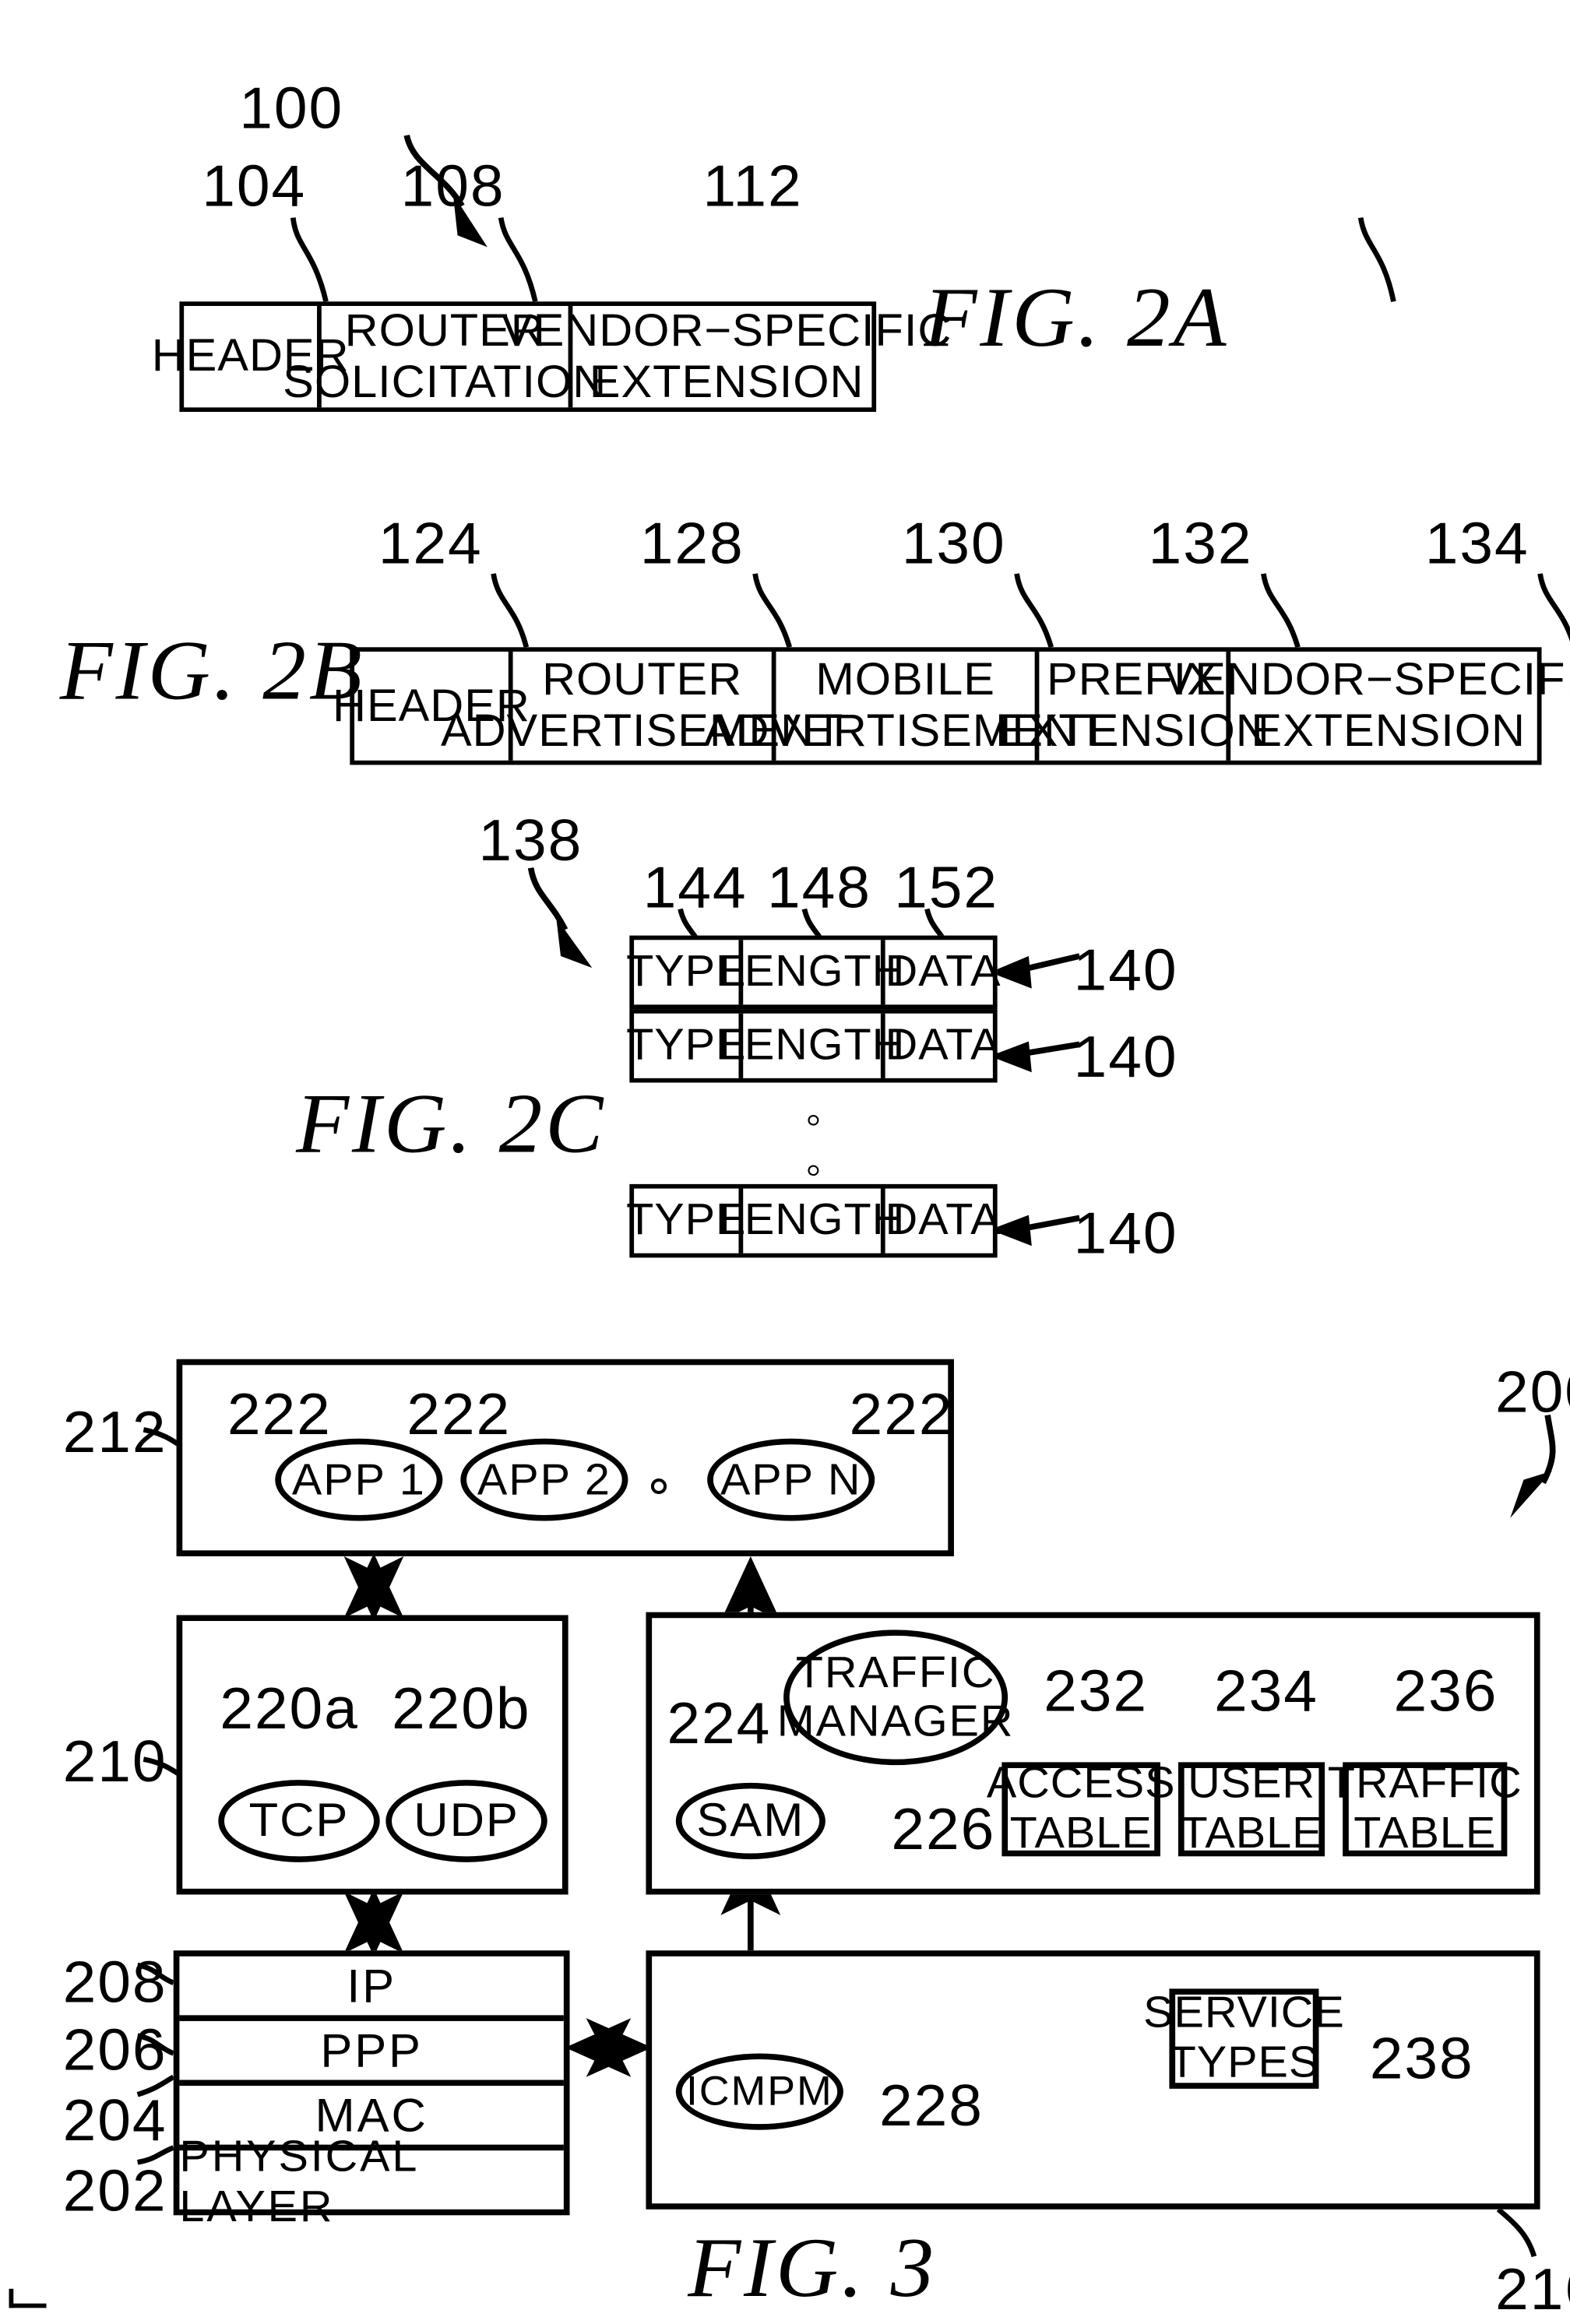 The height and width of the screenshot is (2324, 1570). I want to click on fig3-app-ref-1: 222, so click(279, 1415).